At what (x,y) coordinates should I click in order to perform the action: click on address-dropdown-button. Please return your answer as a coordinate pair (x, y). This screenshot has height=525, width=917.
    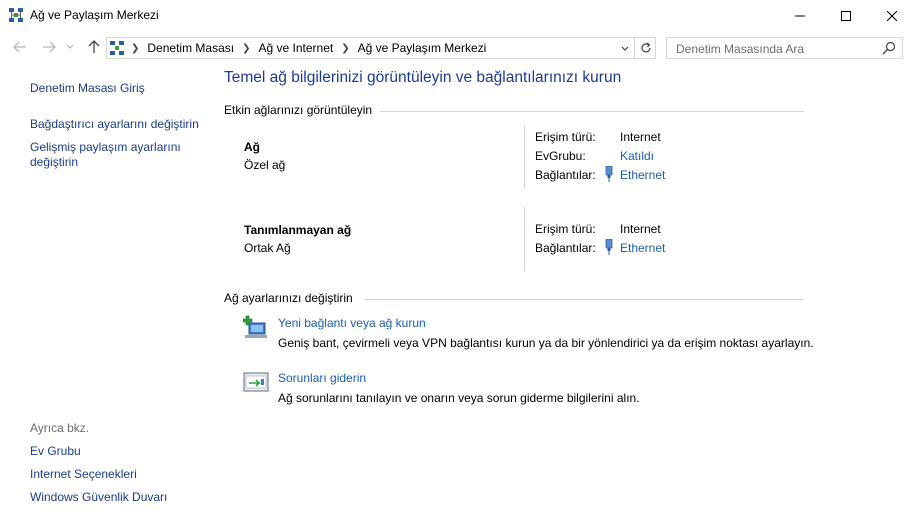
    Looking at the image, I should click on (625, 49).